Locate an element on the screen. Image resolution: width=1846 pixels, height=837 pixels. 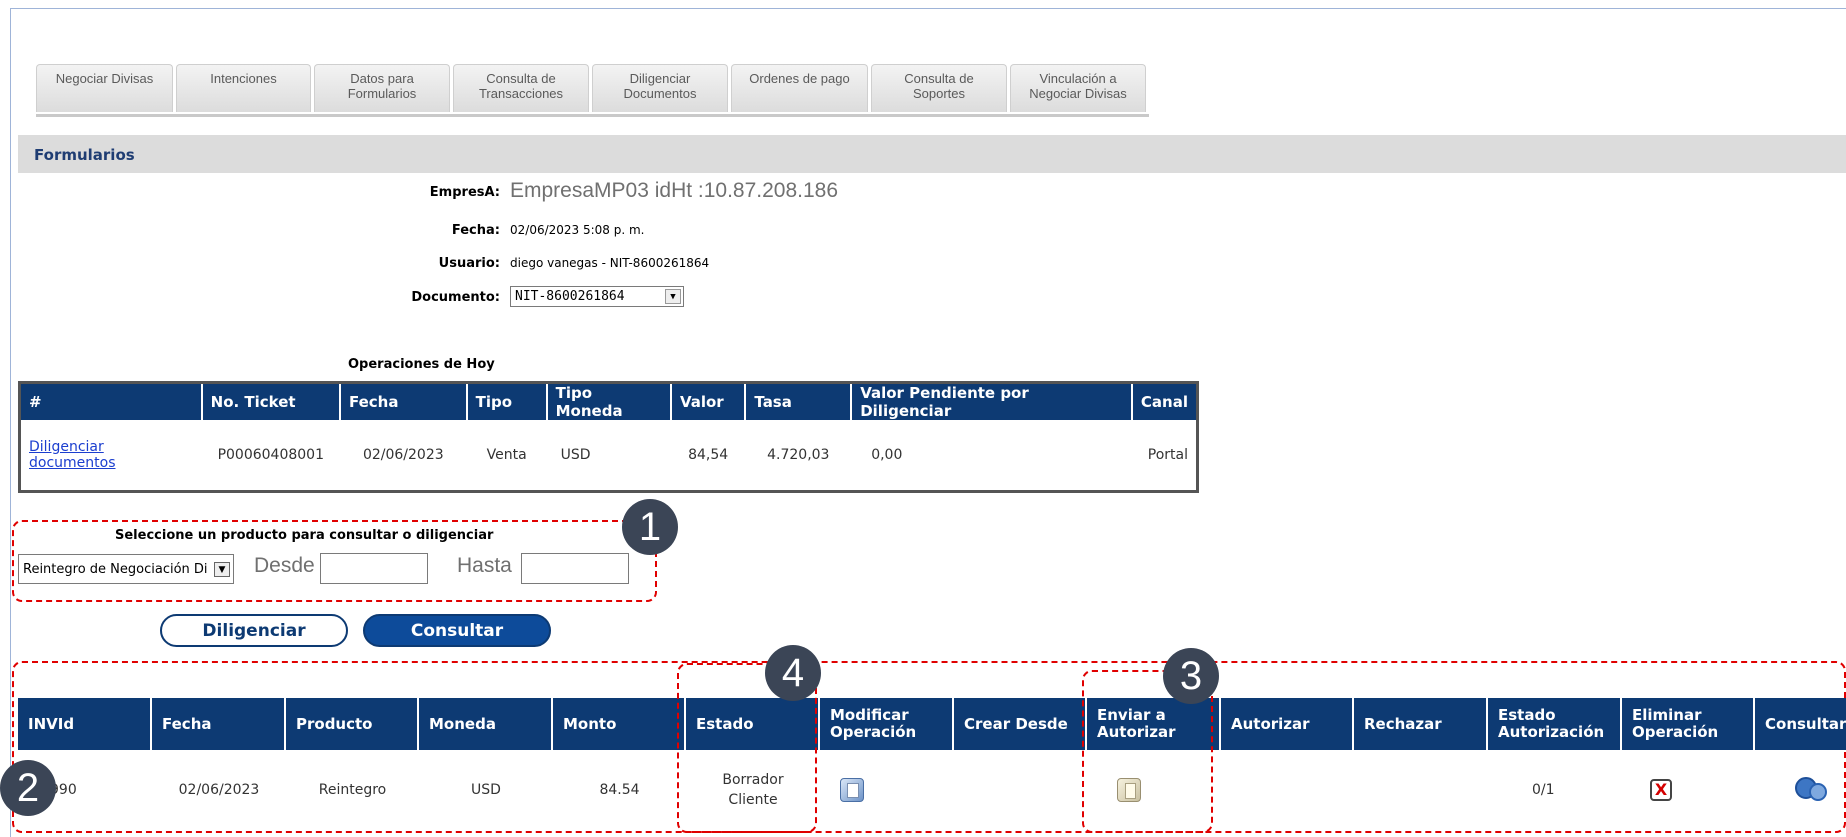
ops-cell-tipo: Venta is located at coordinates (506, 455).